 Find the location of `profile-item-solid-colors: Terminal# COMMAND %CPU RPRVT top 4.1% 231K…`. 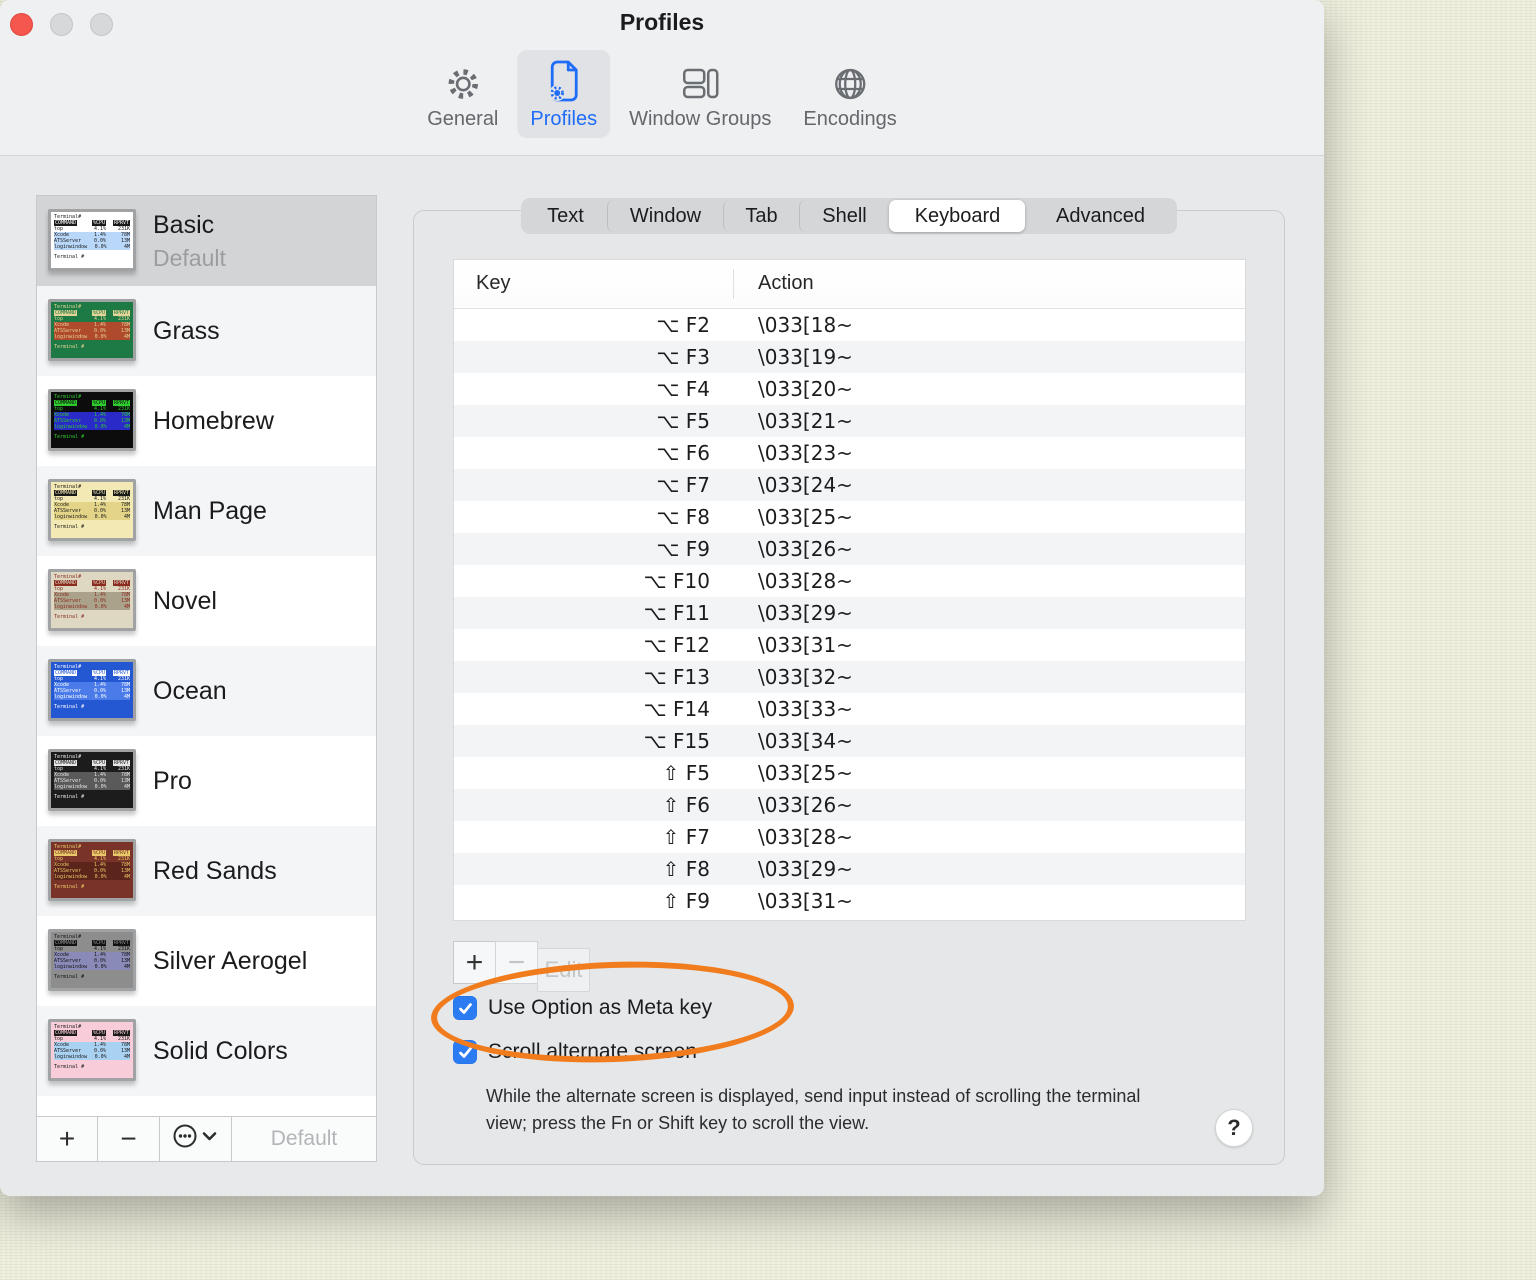

profile-item-solid-colors: Terminal# COMMAND %CPU RPRVT top 4.1% 231K… is located at coordinates (206, 1051).